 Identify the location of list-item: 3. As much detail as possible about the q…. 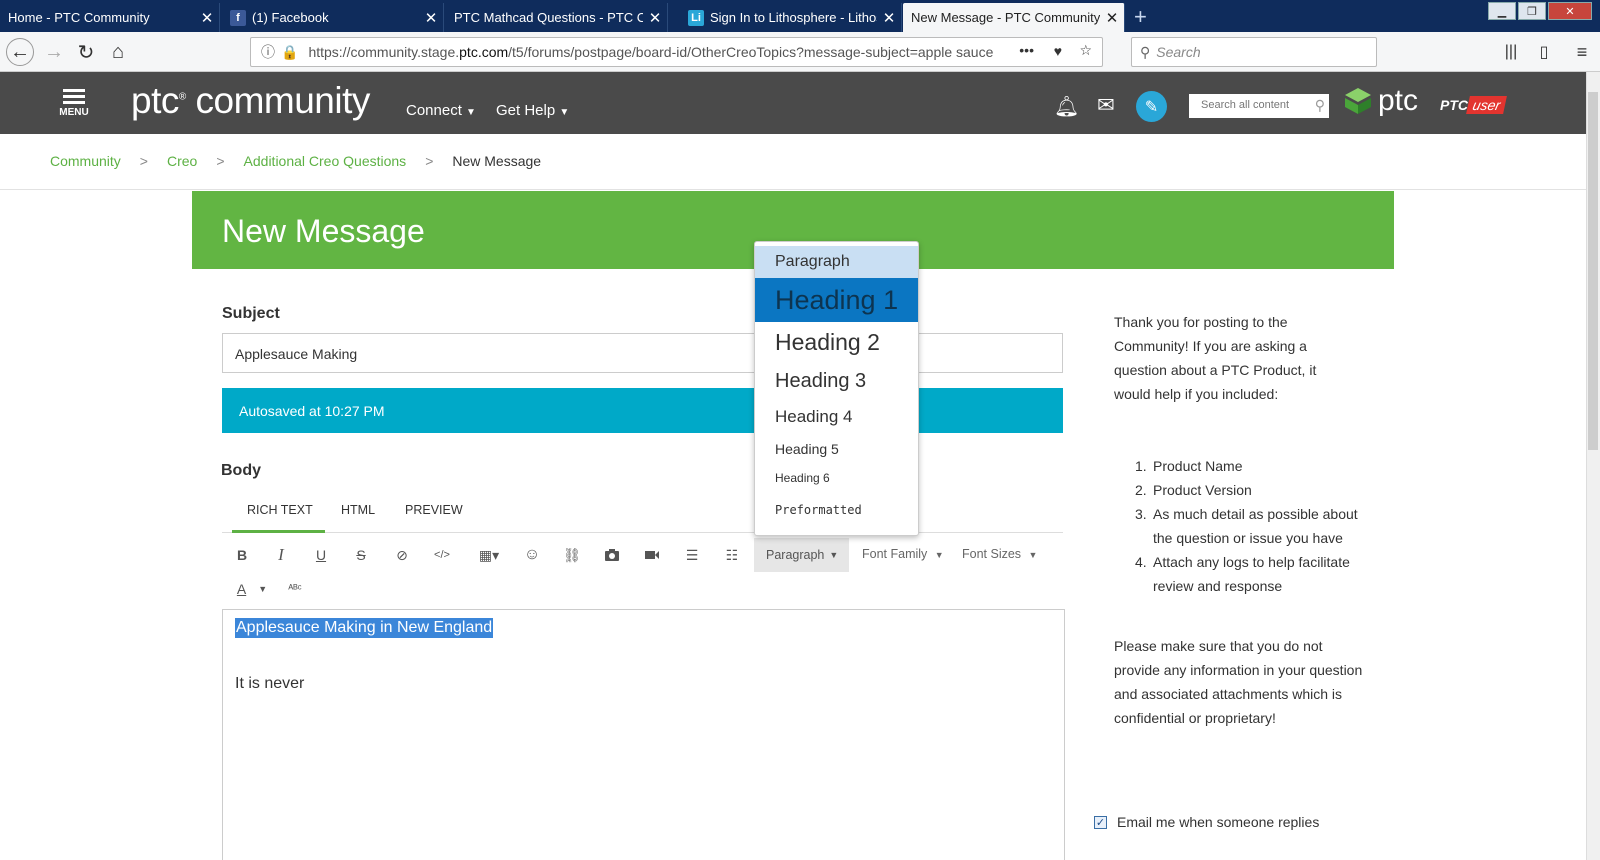
(1246, 526).